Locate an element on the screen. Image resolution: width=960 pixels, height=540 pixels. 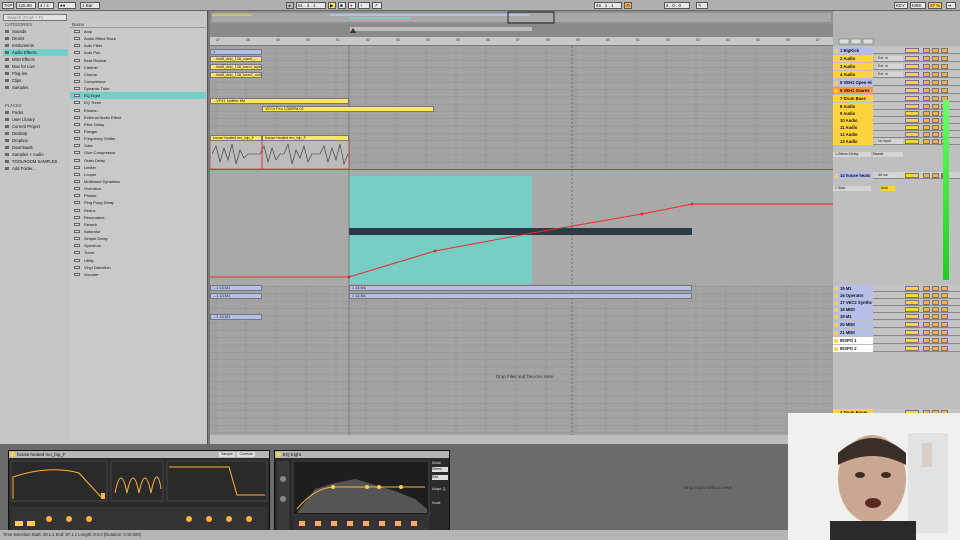
device-list-item: Compressor is located at coordinates (138, 81).